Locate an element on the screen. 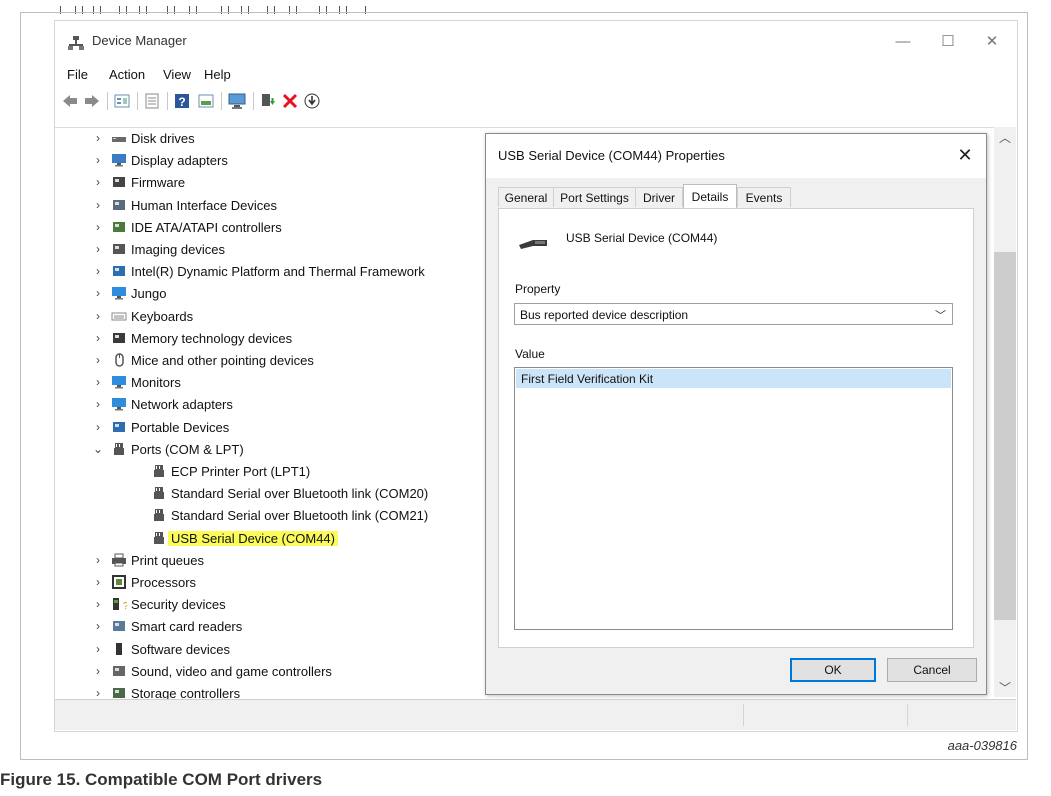 Image resolution: width=1051 pixels, height=796 pixels. tree-item-label: Software devices is located at coordinates (180, 649).